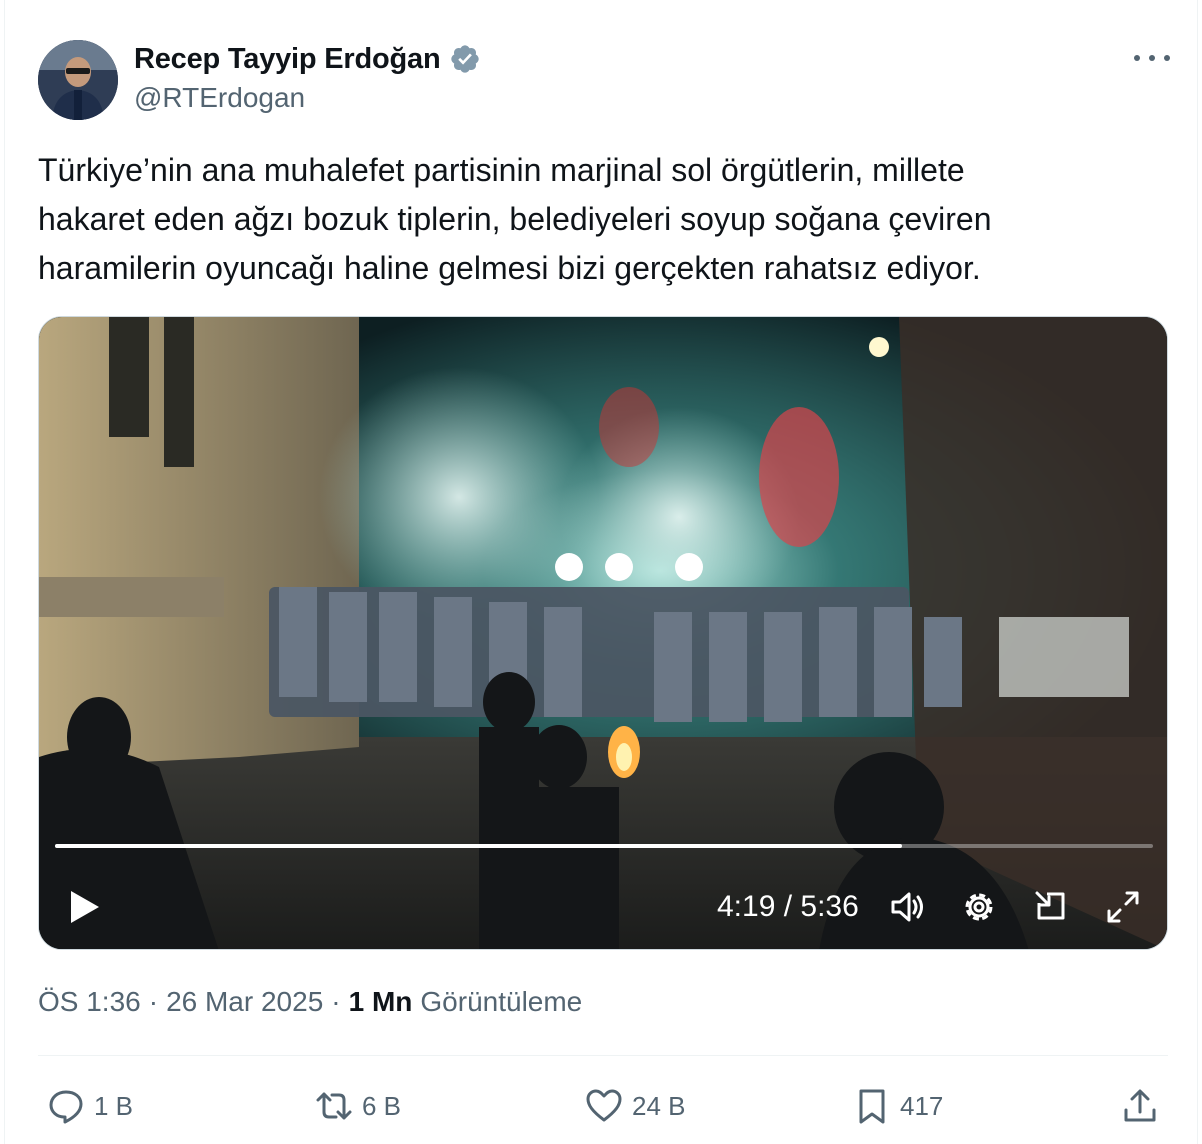 The height and width of the screenshot is (1144, 1202). I want to click on views-count: 1 Mn, so click(380, 1001).